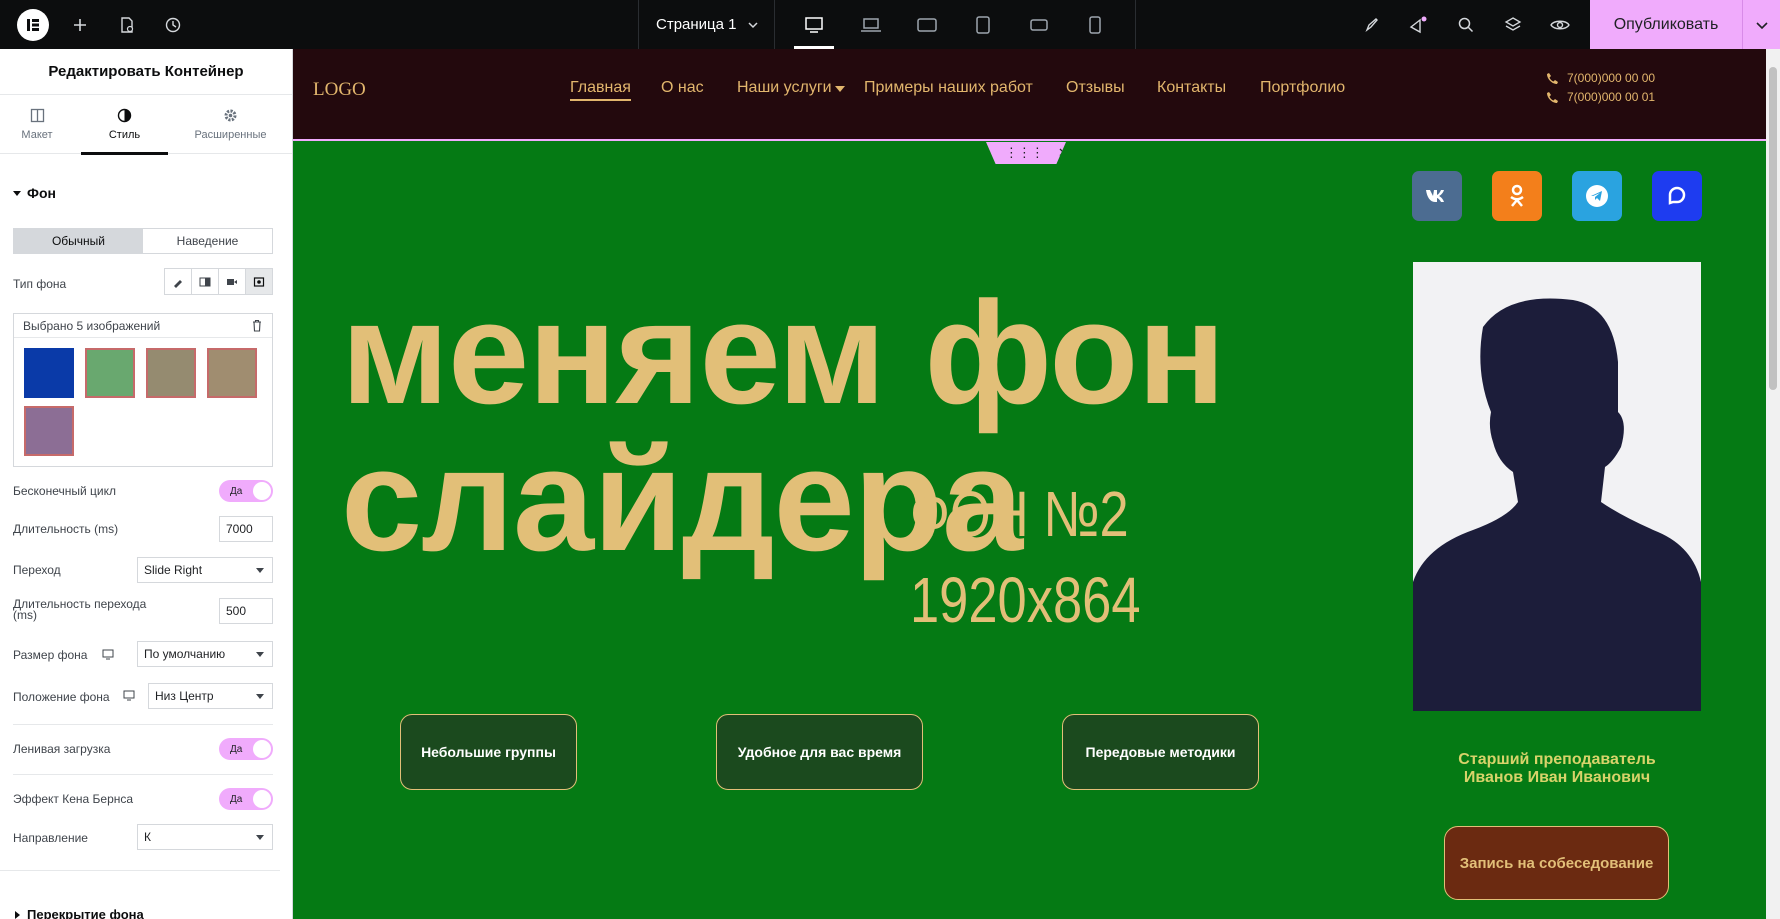 The image size is (1780, 919). I want to click on container-handle: + ⋮⋮⋮ ✕, so click(1026, 153).